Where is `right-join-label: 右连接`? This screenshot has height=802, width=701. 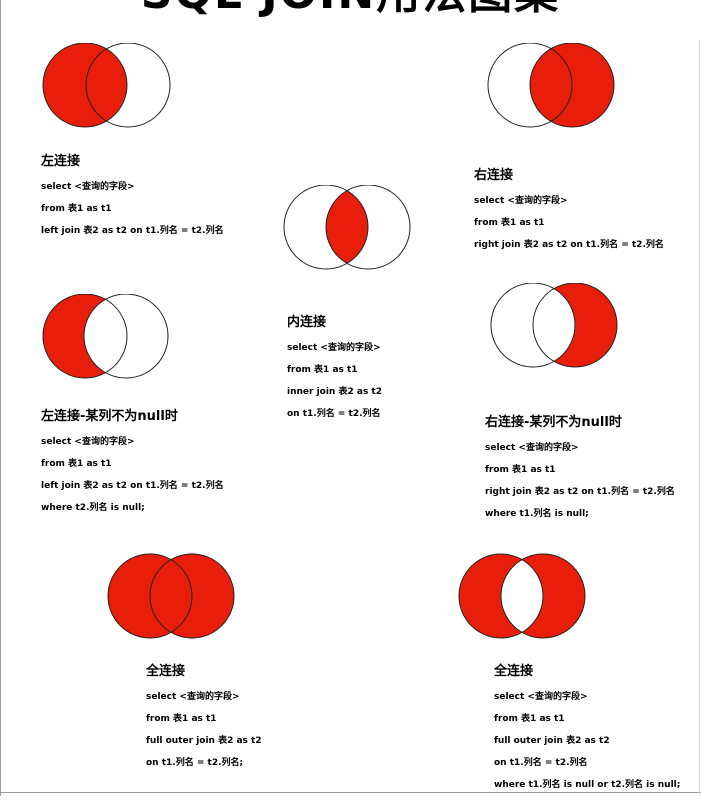 right-join-label: 右连接 is located at coordinates (494, 175).